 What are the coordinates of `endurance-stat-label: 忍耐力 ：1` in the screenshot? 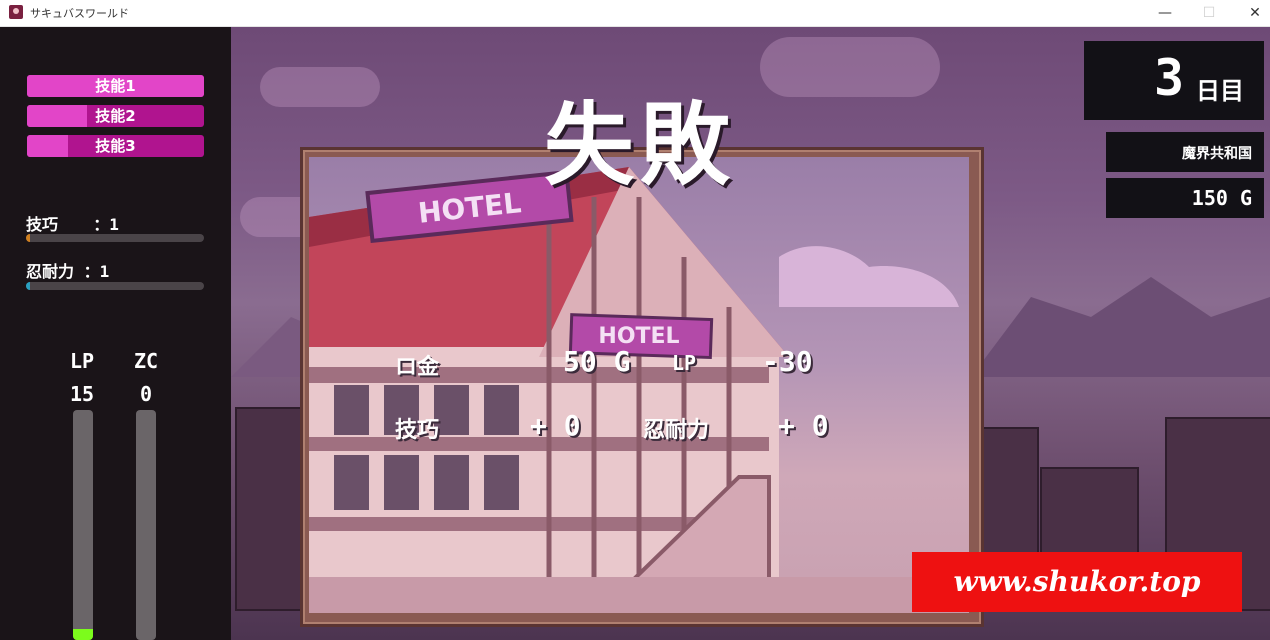 It's located at (68, 271).